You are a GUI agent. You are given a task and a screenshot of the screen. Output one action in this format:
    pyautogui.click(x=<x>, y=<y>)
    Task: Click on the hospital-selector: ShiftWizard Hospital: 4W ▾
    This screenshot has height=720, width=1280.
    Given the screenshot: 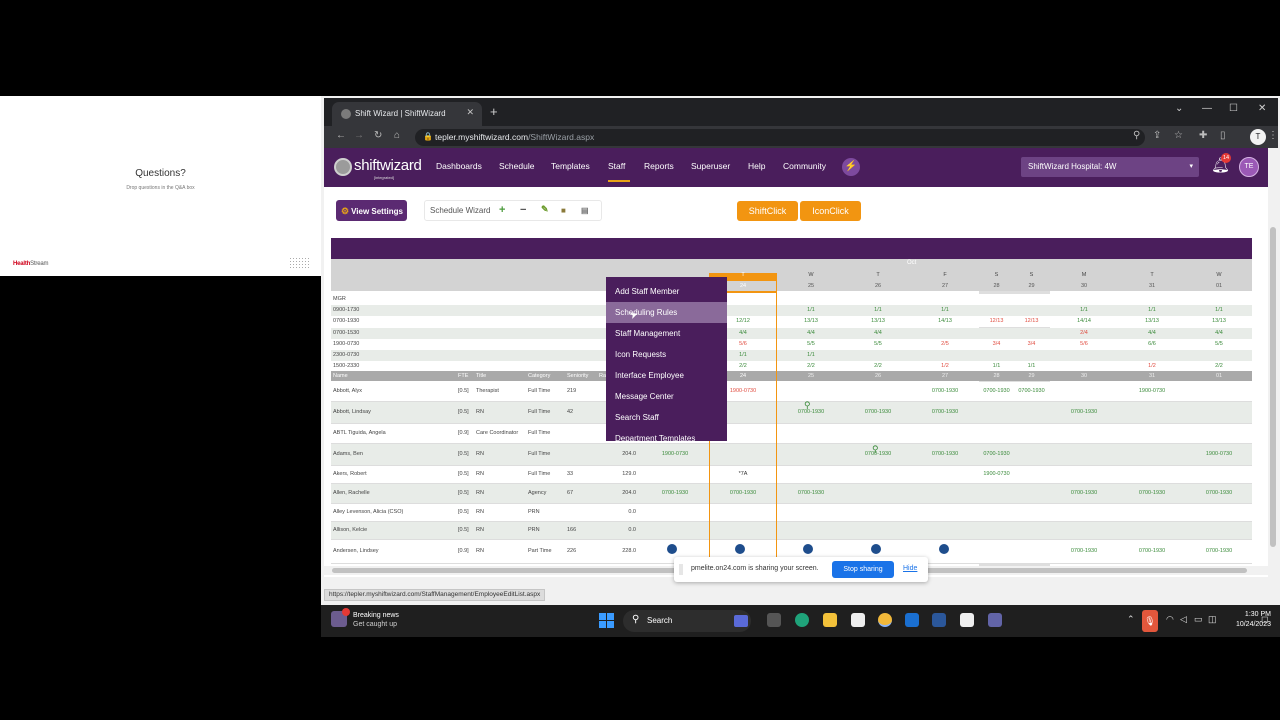 What is the action you would take?
    pyautogui.click(x=1110, y=167)
    